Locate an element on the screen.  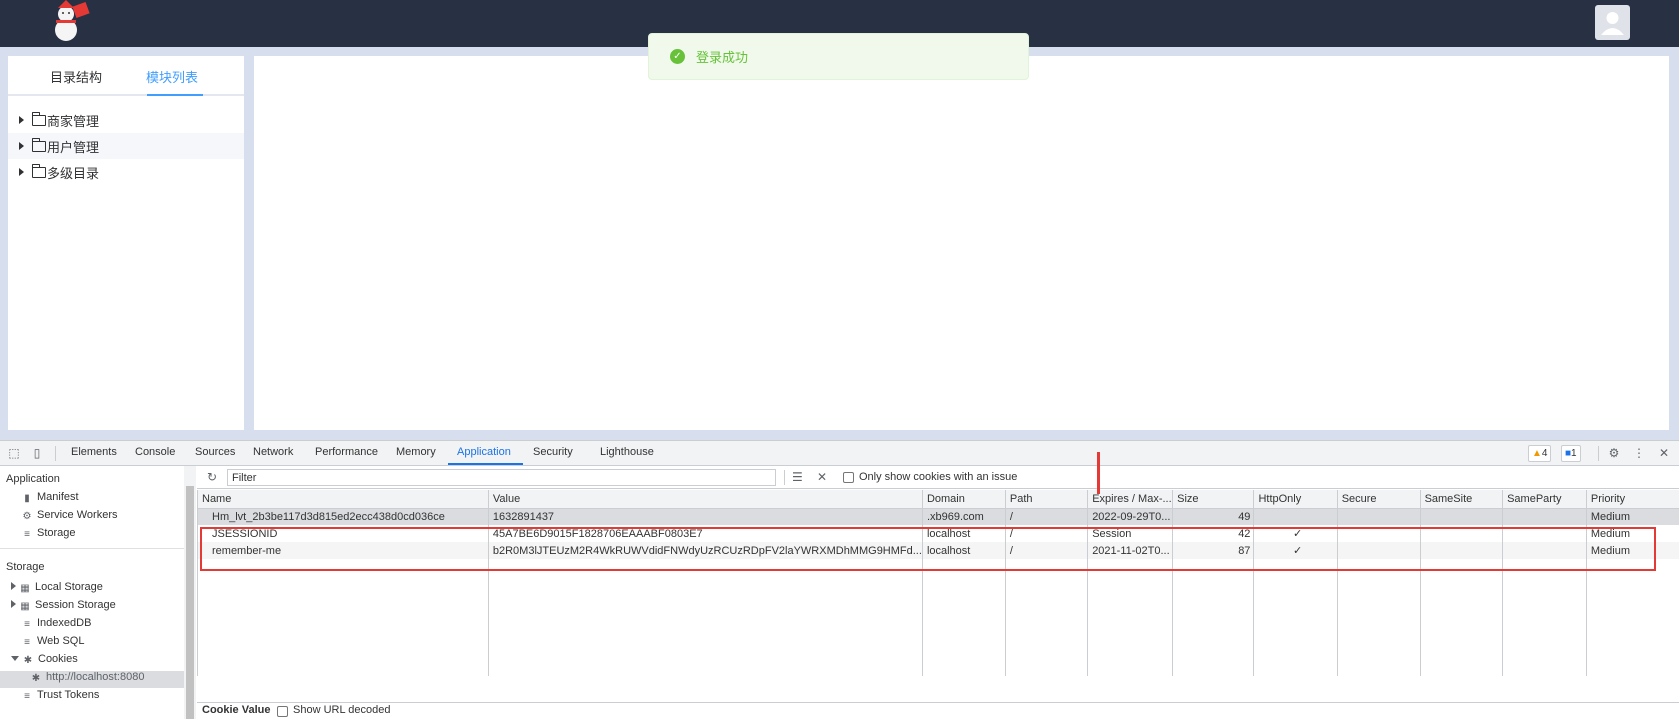
sidebar-item-storage-overview: ≡Storage is located at coordinates (49, 533).